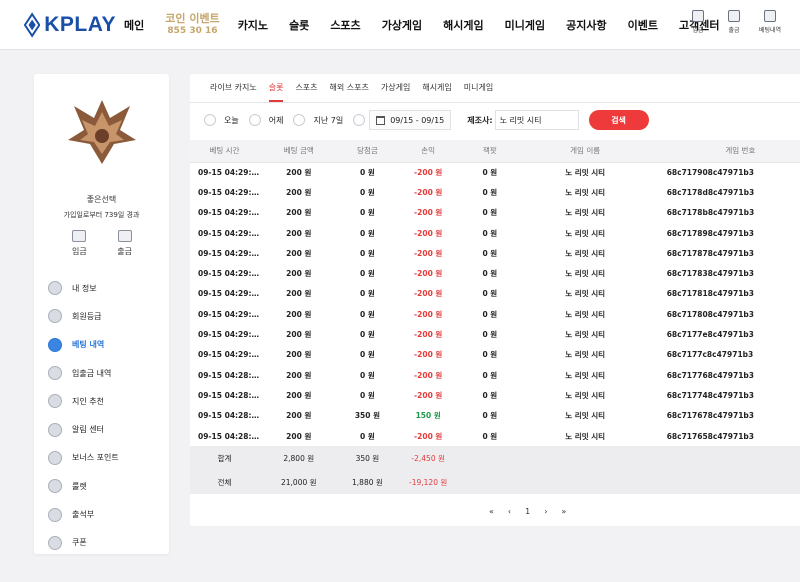  I want to click on user-nickname: 좋은선택, so click(101, 199).